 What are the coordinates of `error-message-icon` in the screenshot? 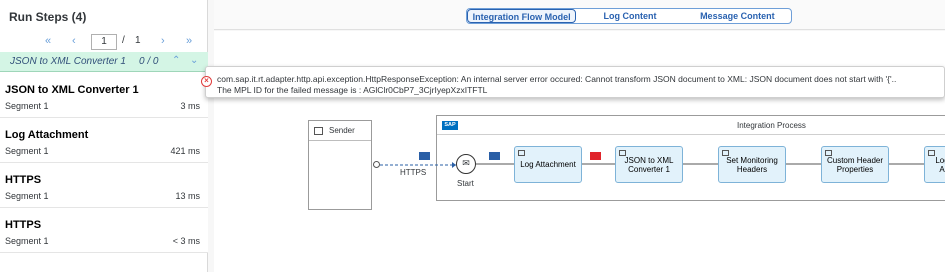 It's located at (595, 156).